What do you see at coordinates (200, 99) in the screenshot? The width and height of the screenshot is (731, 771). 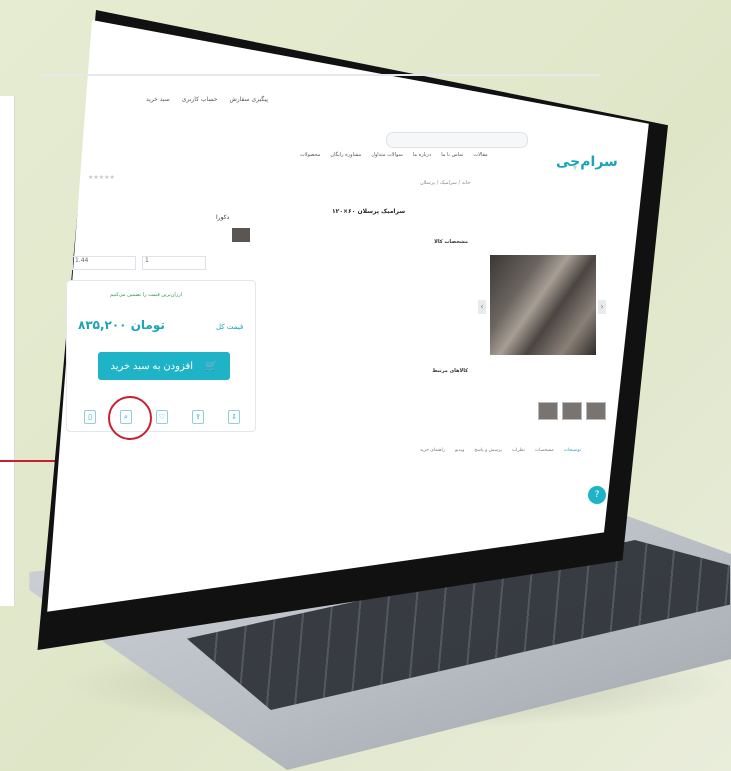 I see `account-link: حساب کاربری` at bounding box center [200, 99].